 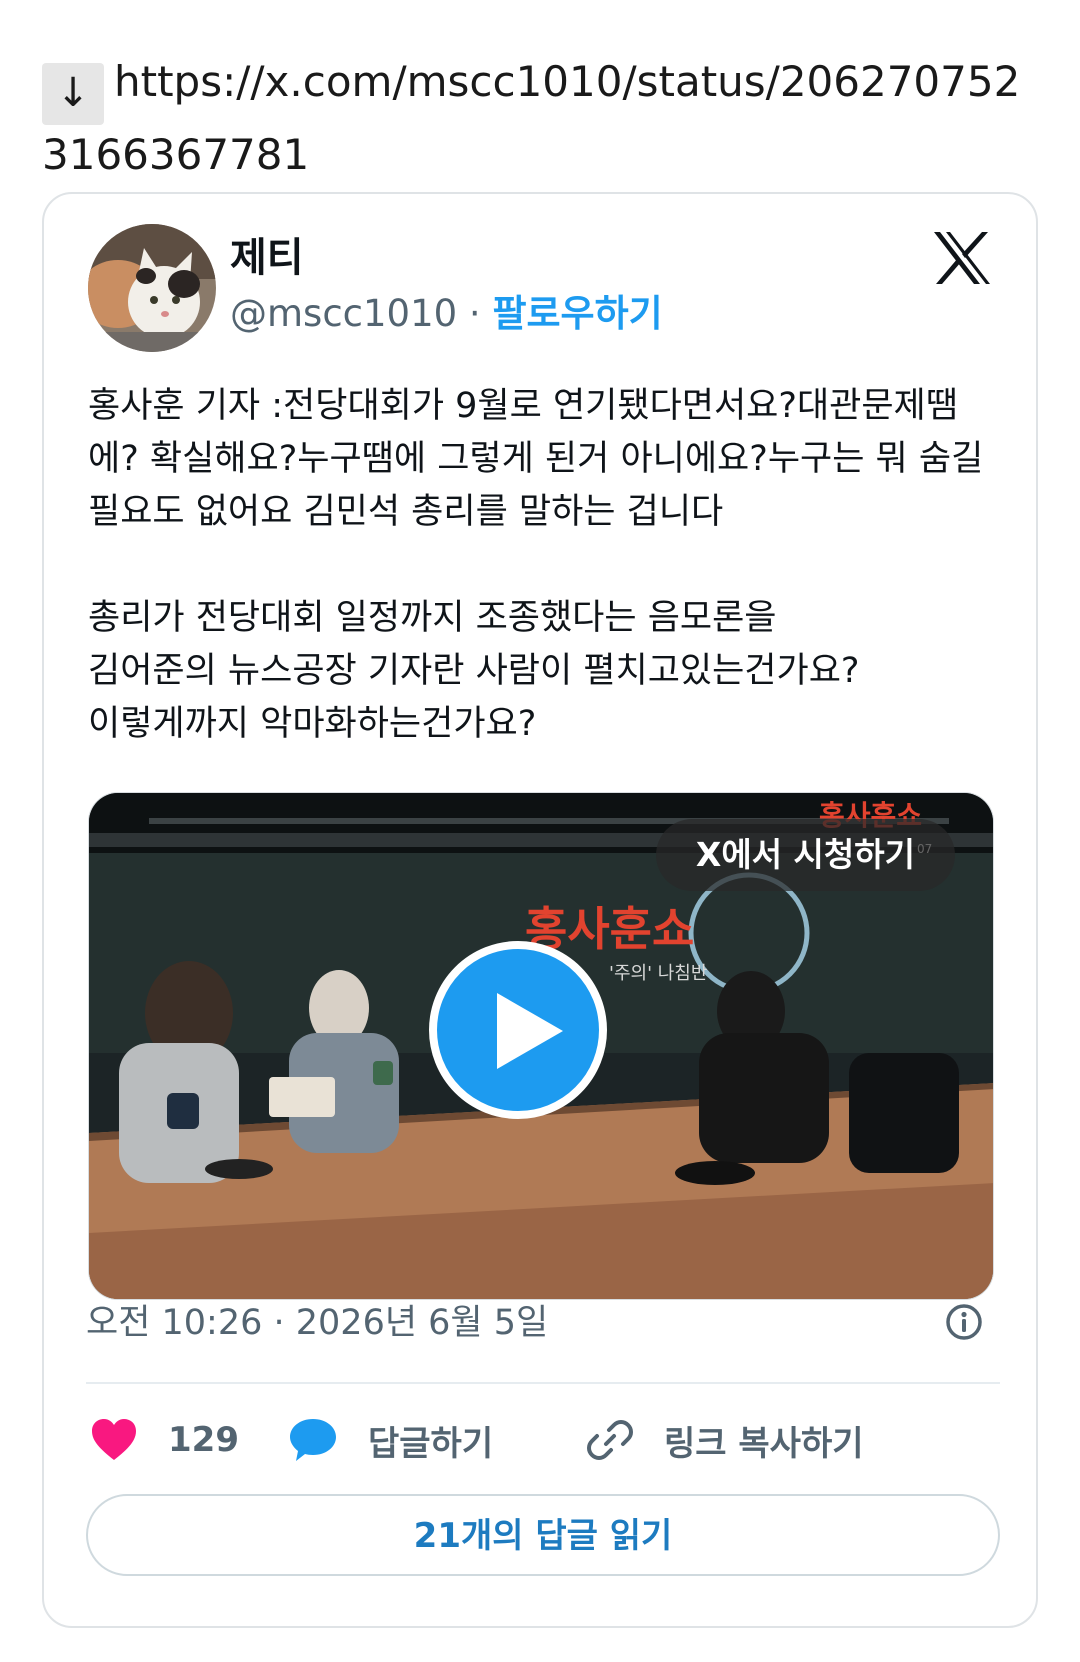 I want to click on author-handle-row: @mscc1010 · 팔로우하기, so click(x=446, y=314).